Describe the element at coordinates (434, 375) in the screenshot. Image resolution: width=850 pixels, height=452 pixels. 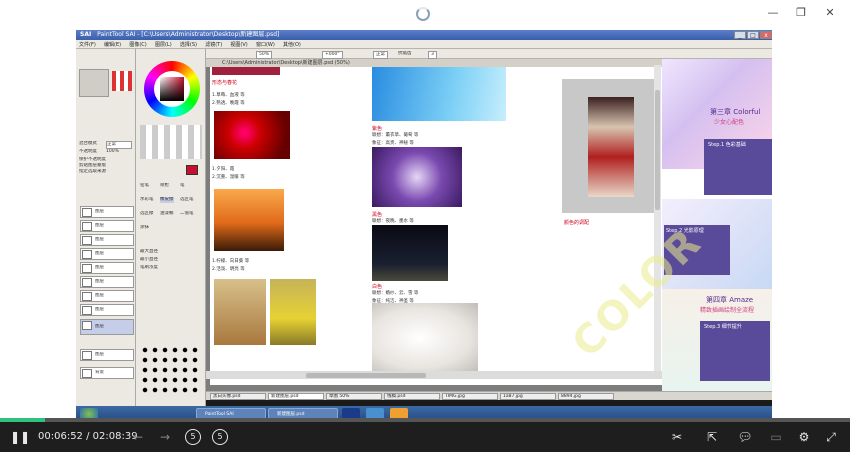
I see `canvas-horizontal-scrollbar` at that location.